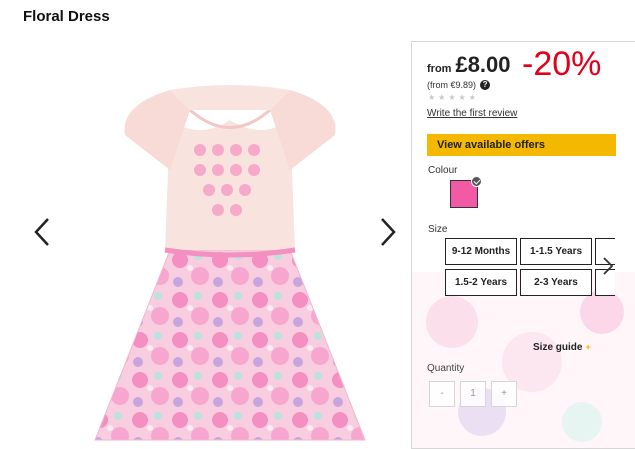  Describe the element at coordinates (588, 347) in the screenshot. I see `plus-icon: +` at that location.